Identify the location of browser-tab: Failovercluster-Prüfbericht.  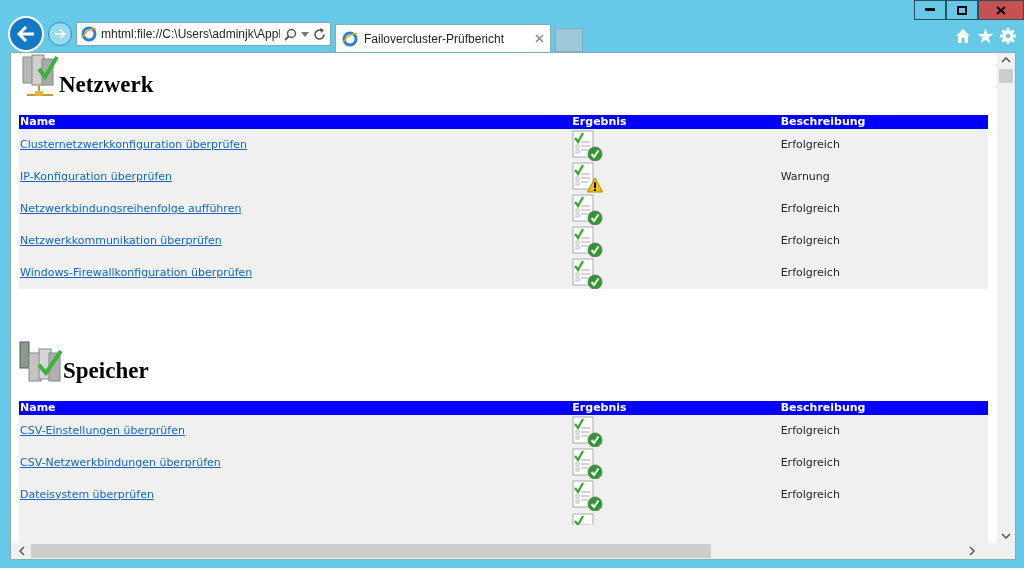
(443, 38).